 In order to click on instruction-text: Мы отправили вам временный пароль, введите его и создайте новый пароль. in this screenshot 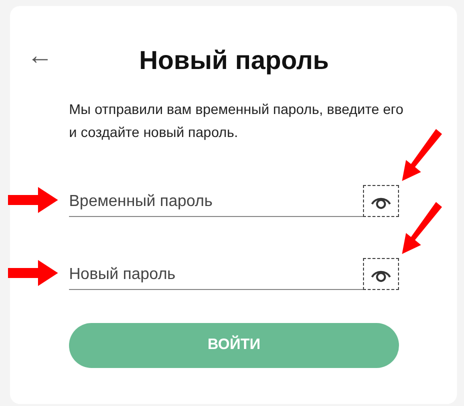, I will do `click(236, 121)`.